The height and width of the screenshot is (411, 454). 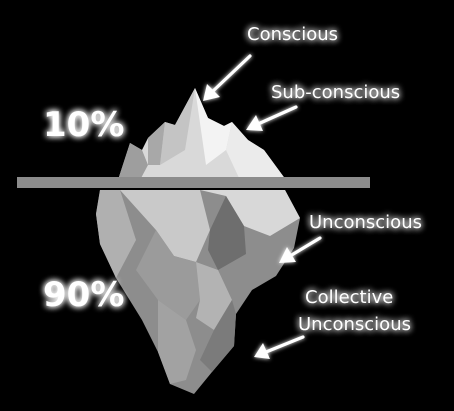 What do you see at coordinates (349, 297) in the screenshot?
I see `collective-label-line1: Collective` at bounding box center [349, 297].